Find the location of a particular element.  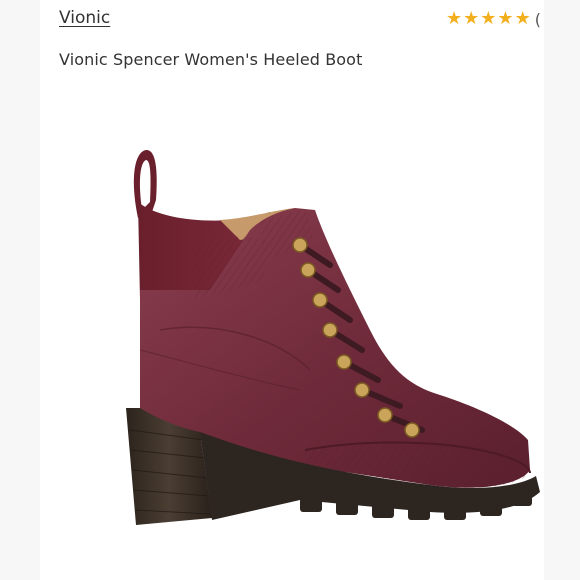

rating-count: ( is located at coordinates (537, 19).